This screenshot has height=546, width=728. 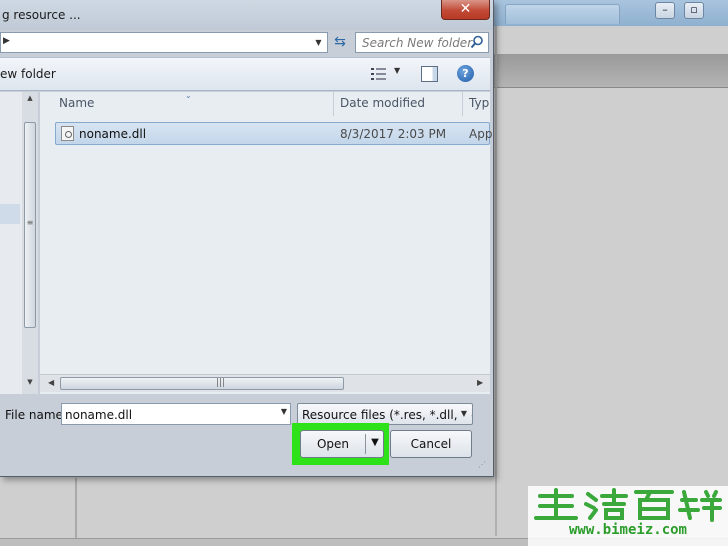 What do you see at coordinates (36, 415) in the screenshot?
I see `file-name-label: File name:` at bounding box center [36, 415].